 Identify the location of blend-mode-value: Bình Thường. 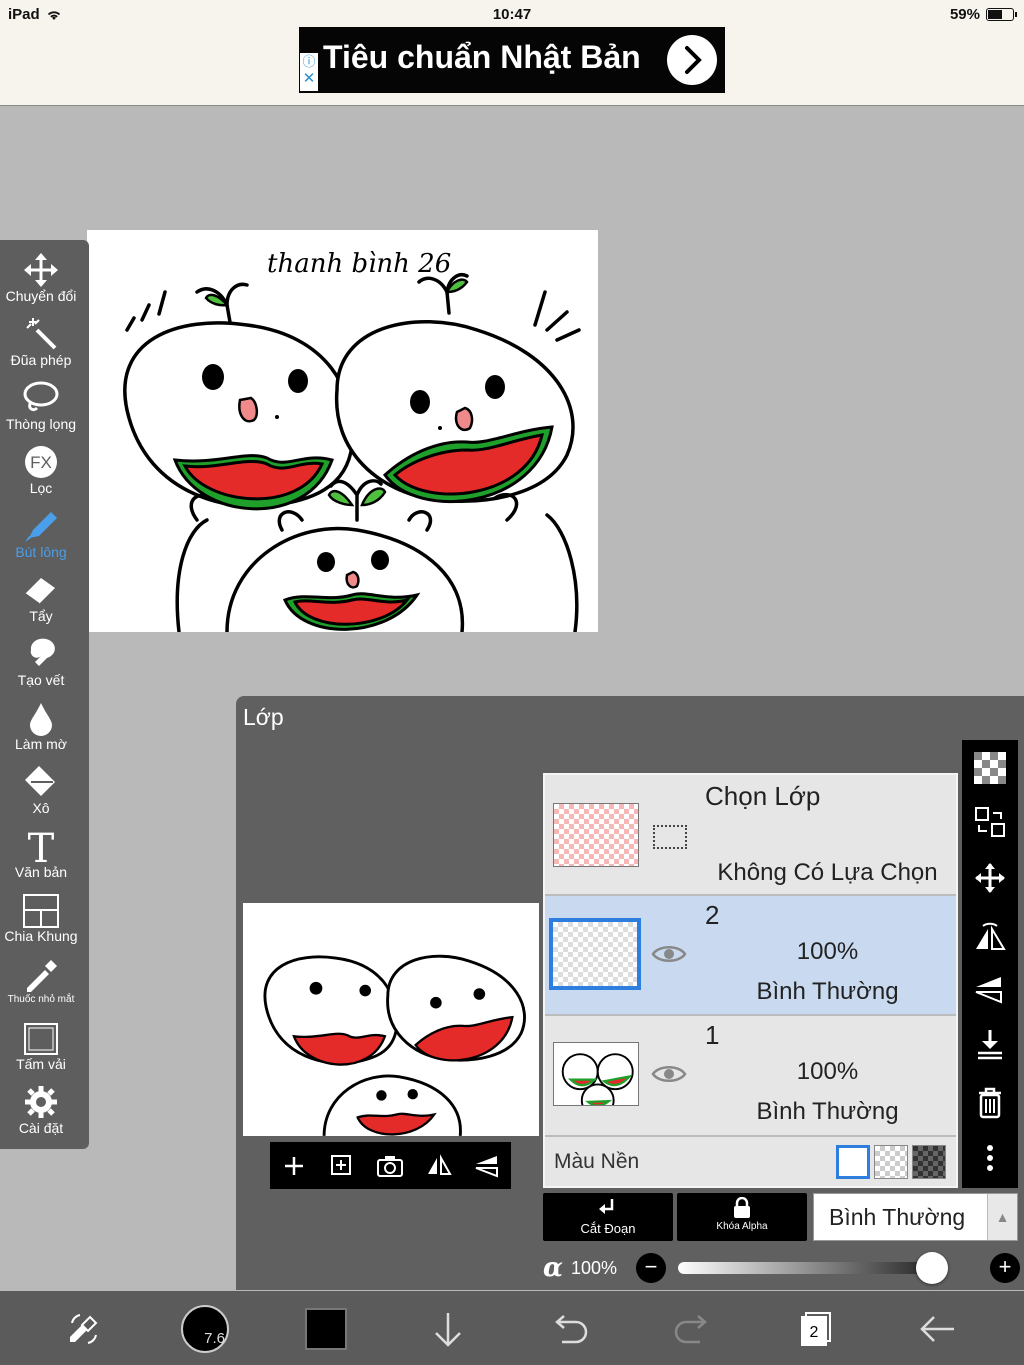
(897, 1217).